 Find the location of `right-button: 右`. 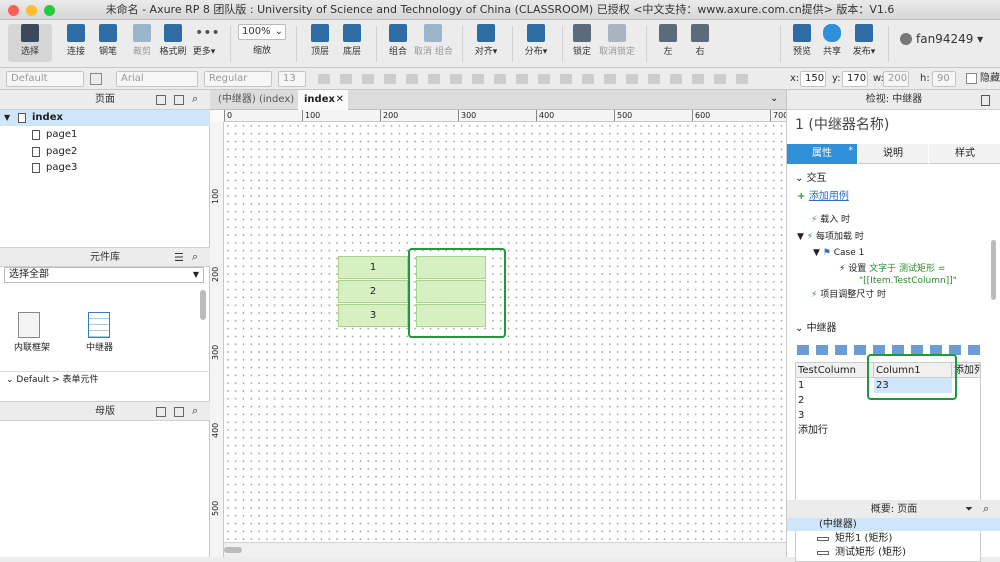

right-button: 右 is located at coordinates (700, 40).